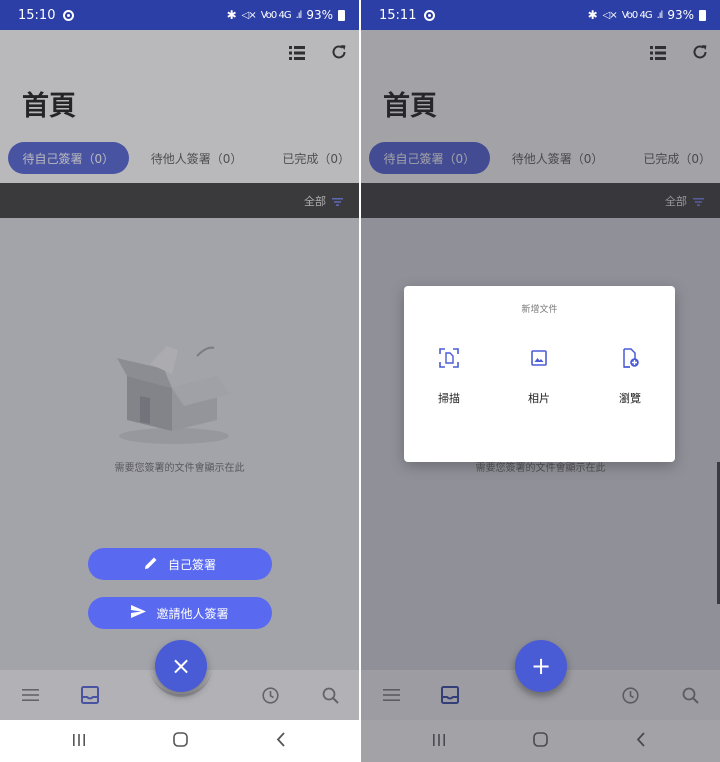 The height and width of the screenshot is (762, 720). What do you see at coordinates (191, 564) in the screenshot?
I see `self-sign-label: 自己簽署` at bounding box center [191, 564].